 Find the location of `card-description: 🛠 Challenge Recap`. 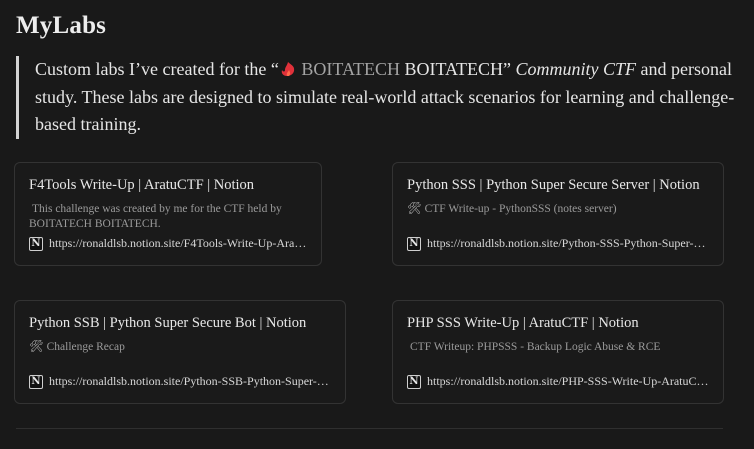

card-description: 🛠 Challenge Recap is located at coordinates (180, 355).